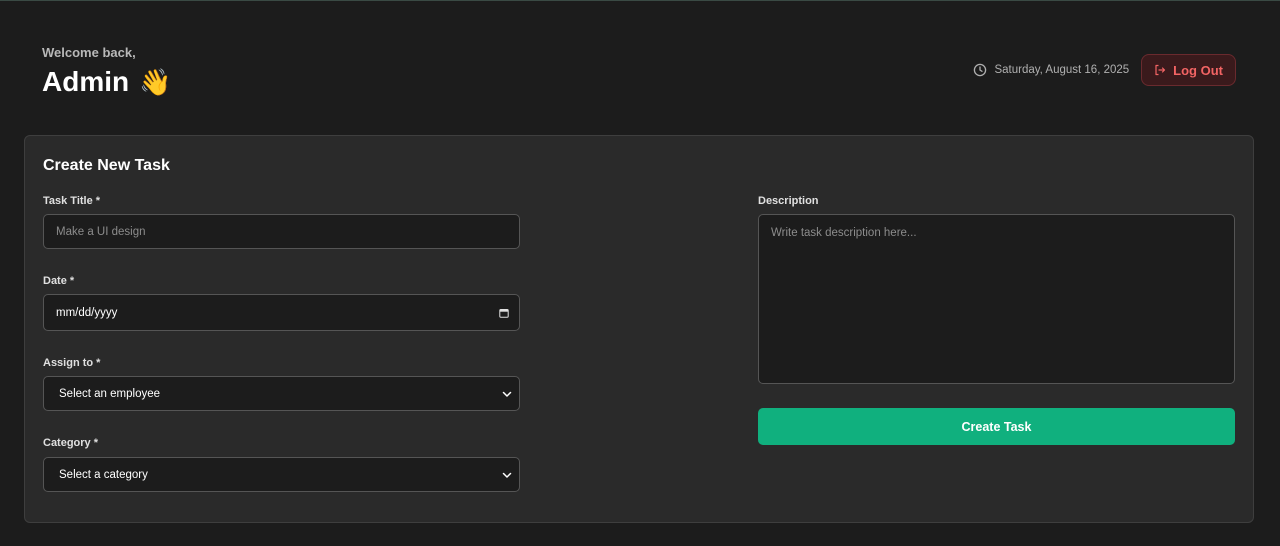 This screenshot has height=546, width=1280. What do you see at coordinates (980, 70) in the screenshot?
I see `clock-icon` at bounding box center [980, 70].